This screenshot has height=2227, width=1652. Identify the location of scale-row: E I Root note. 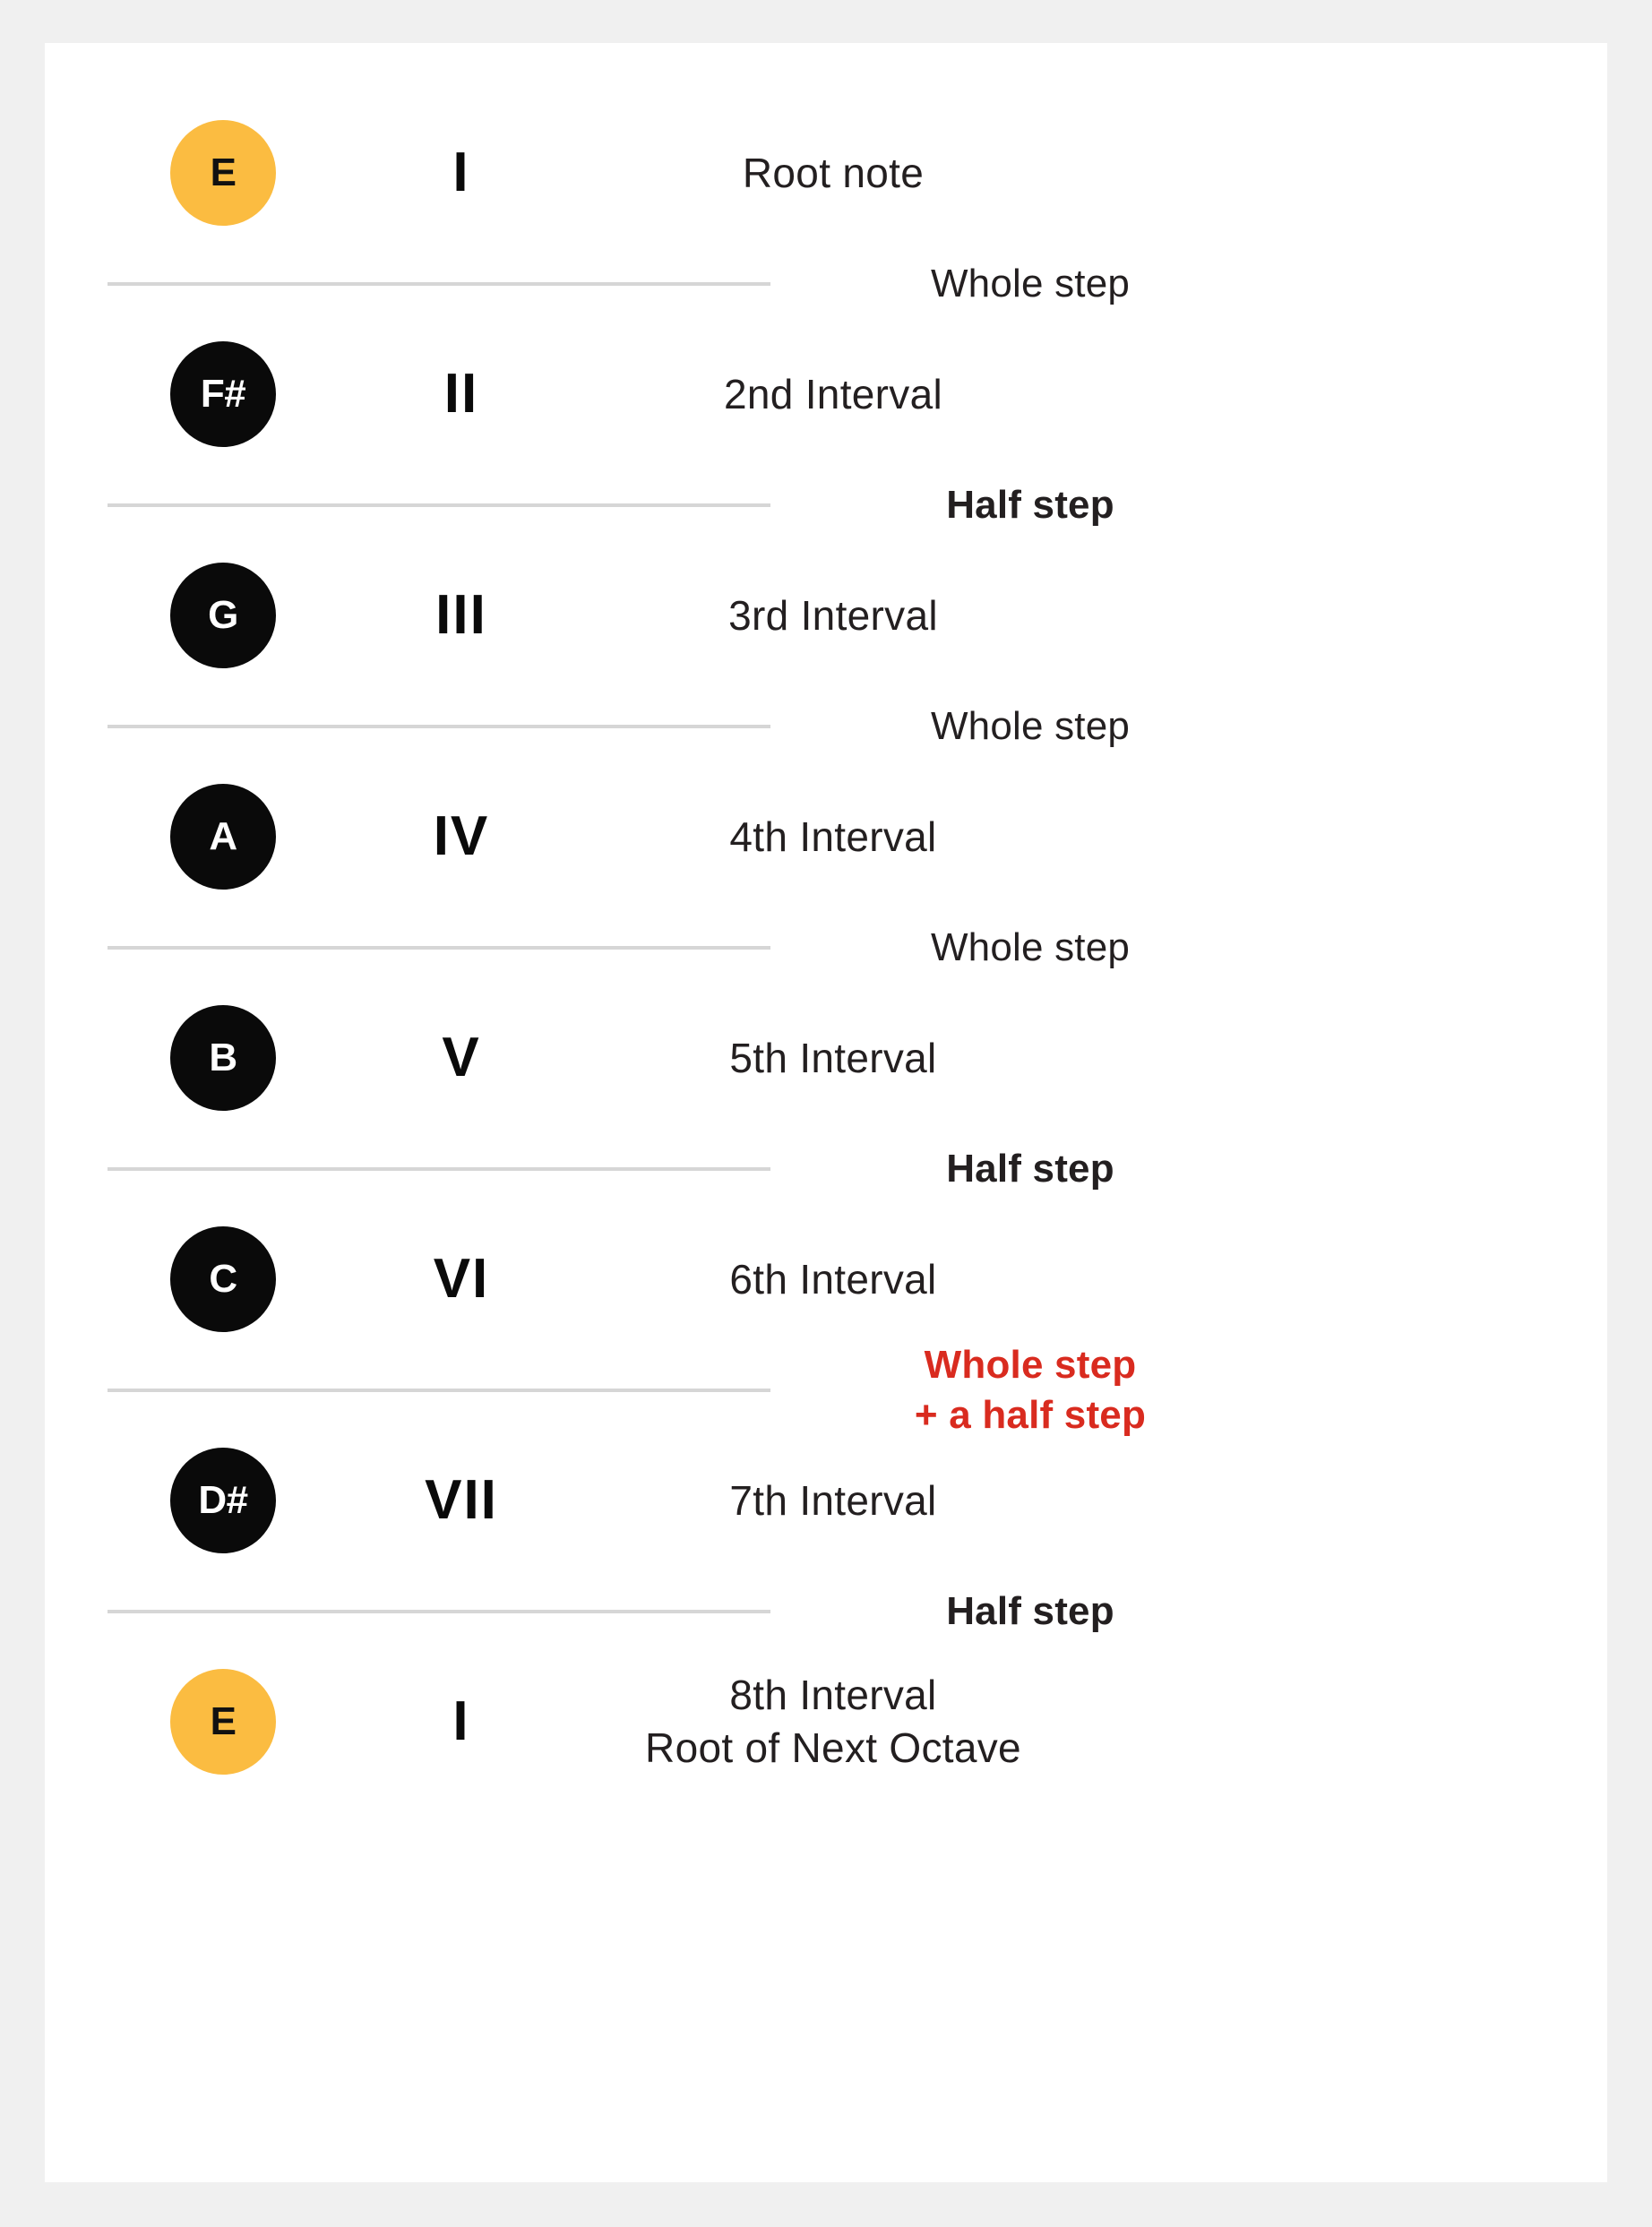
(826, 173).